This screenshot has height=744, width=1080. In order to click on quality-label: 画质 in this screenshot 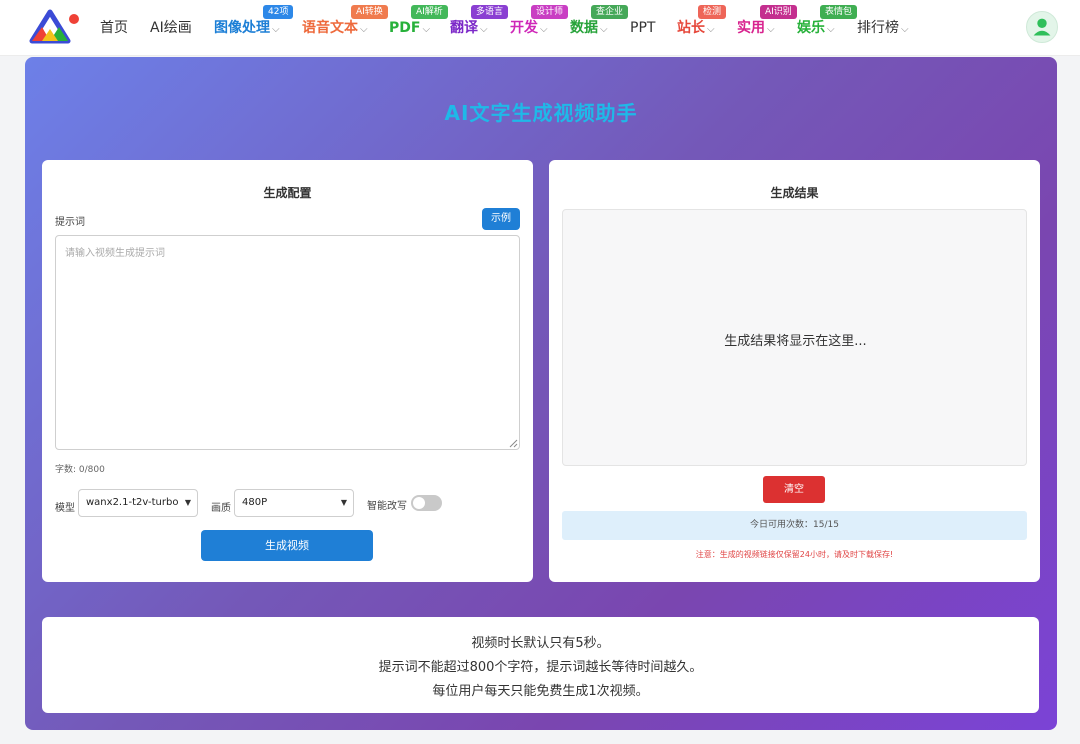, I will do `click(221, 508)`.